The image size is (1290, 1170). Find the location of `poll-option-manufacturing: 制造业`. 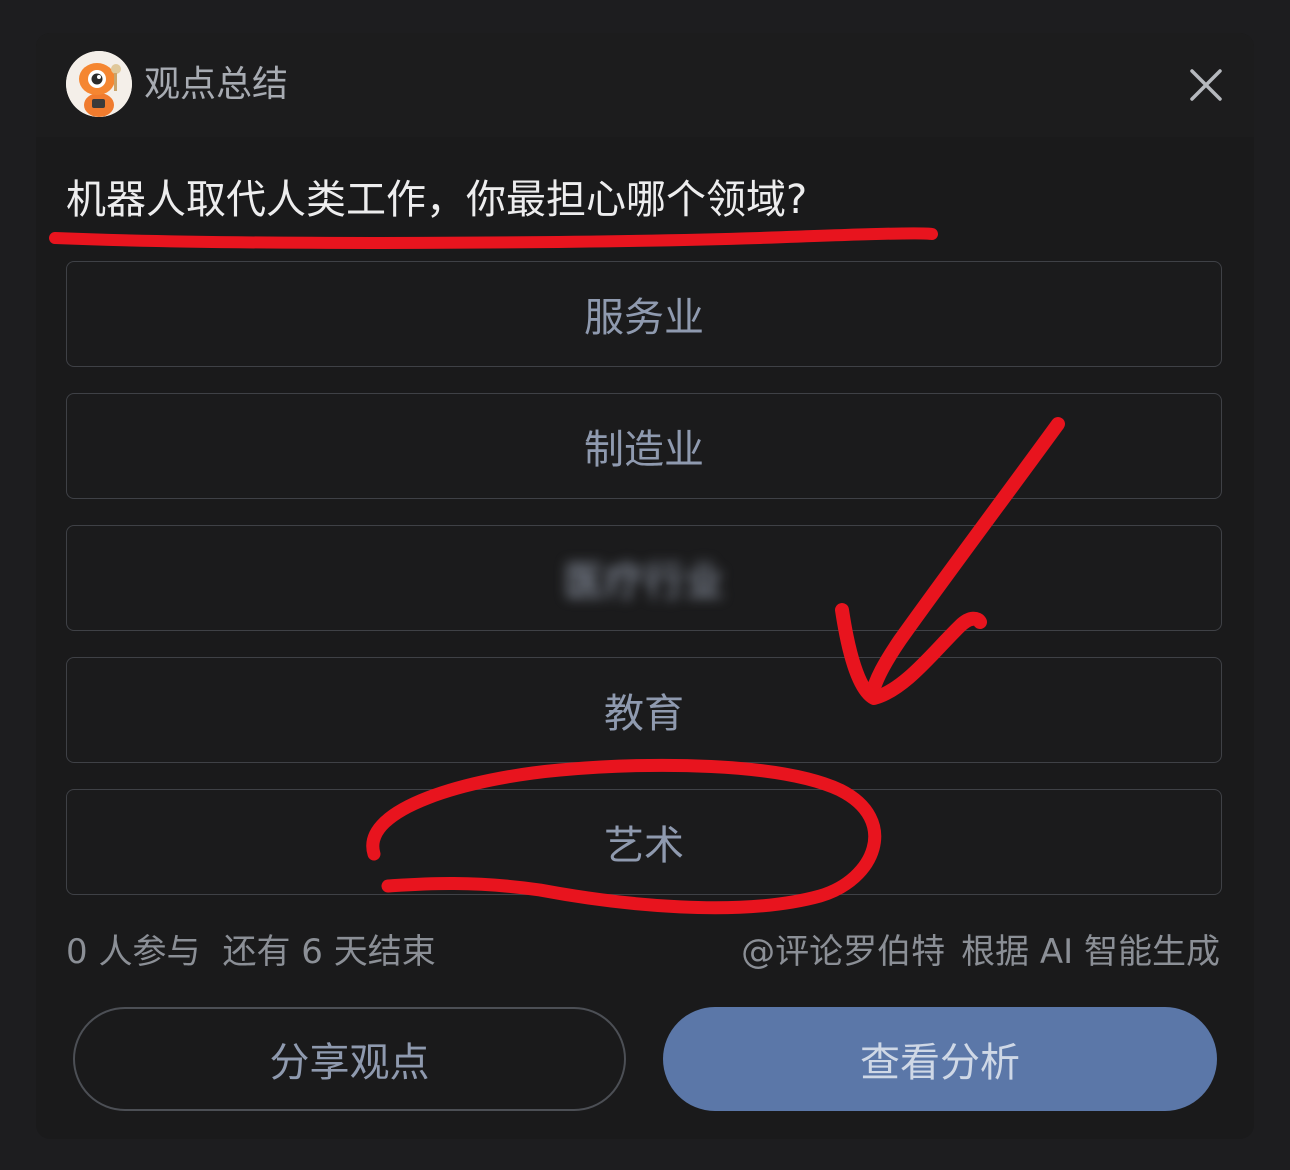

poll-option-manufacturing: 制造业 is located at coordinates (644, 446).